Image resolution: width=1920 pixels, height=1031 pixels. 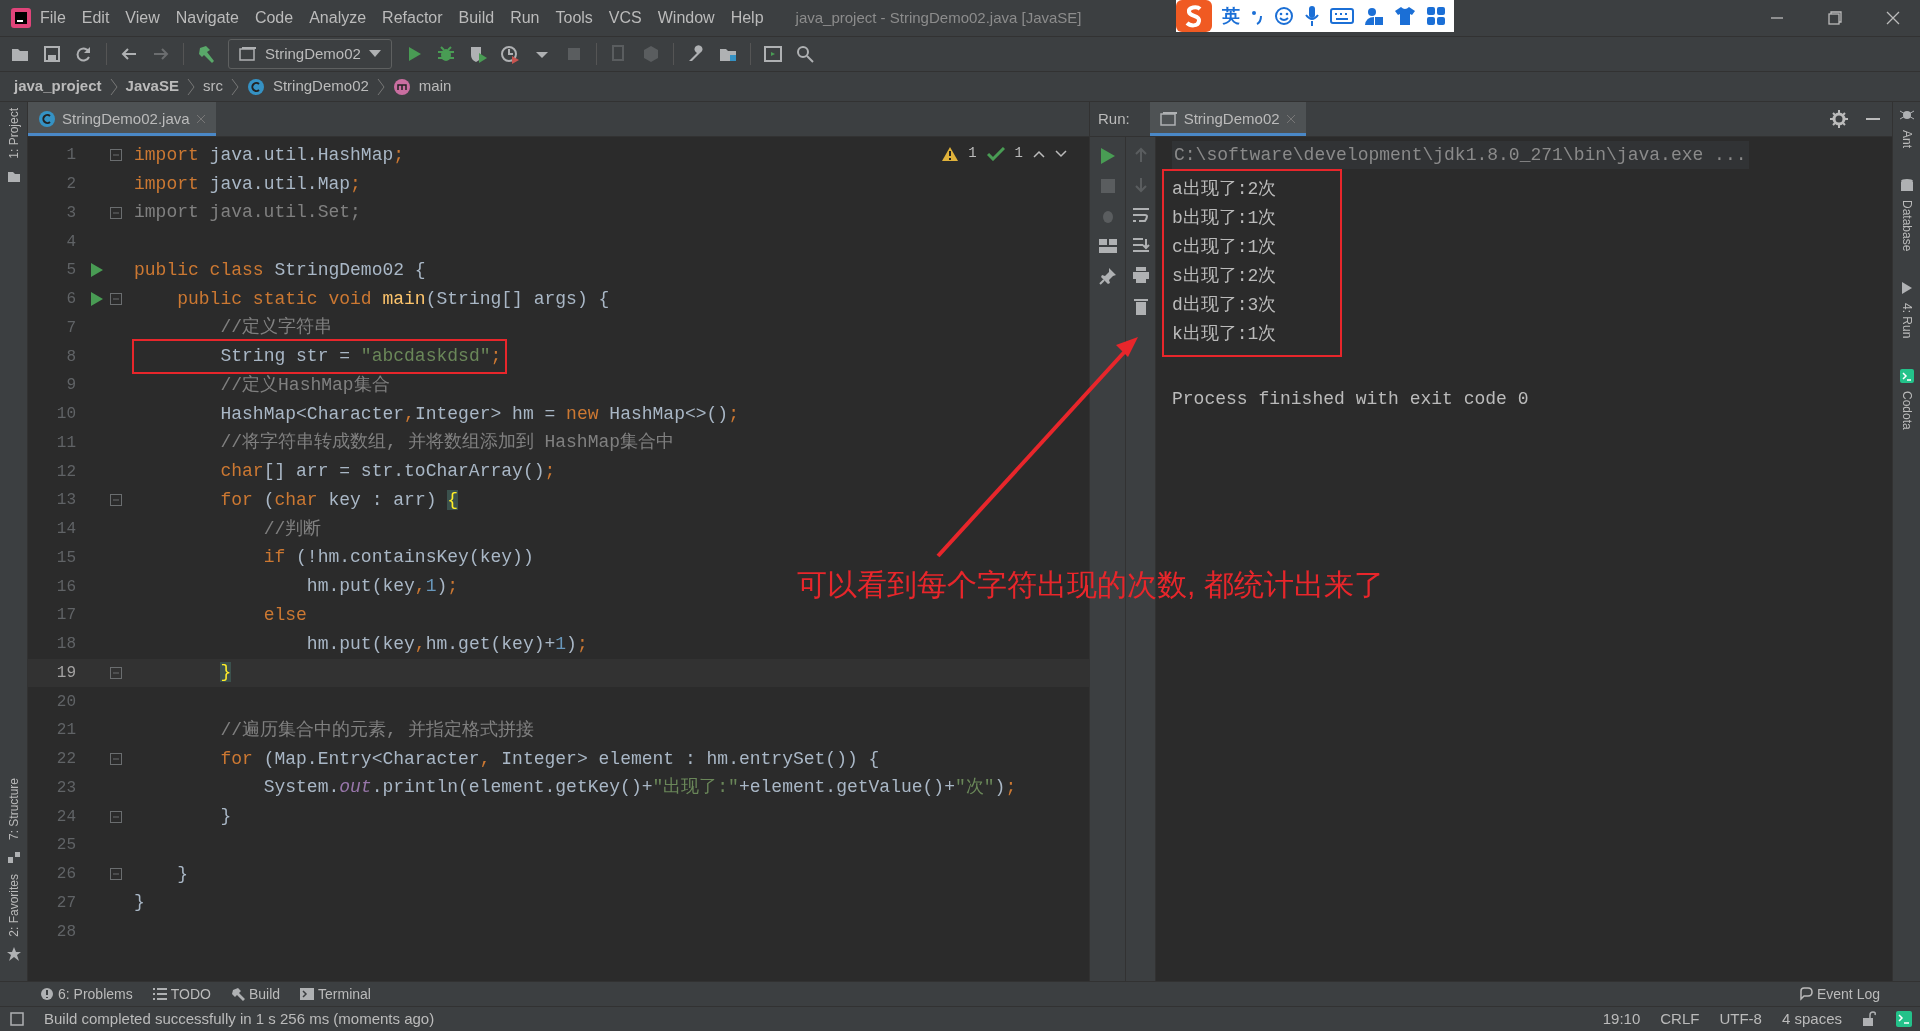 I want to click on layout-icon, so click(x=1107, y=246).